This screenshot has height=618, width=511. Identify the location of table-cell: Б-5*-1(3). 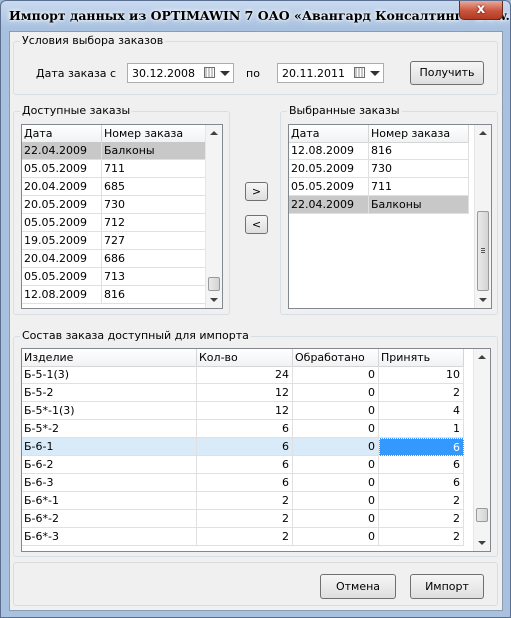
(109, 411).